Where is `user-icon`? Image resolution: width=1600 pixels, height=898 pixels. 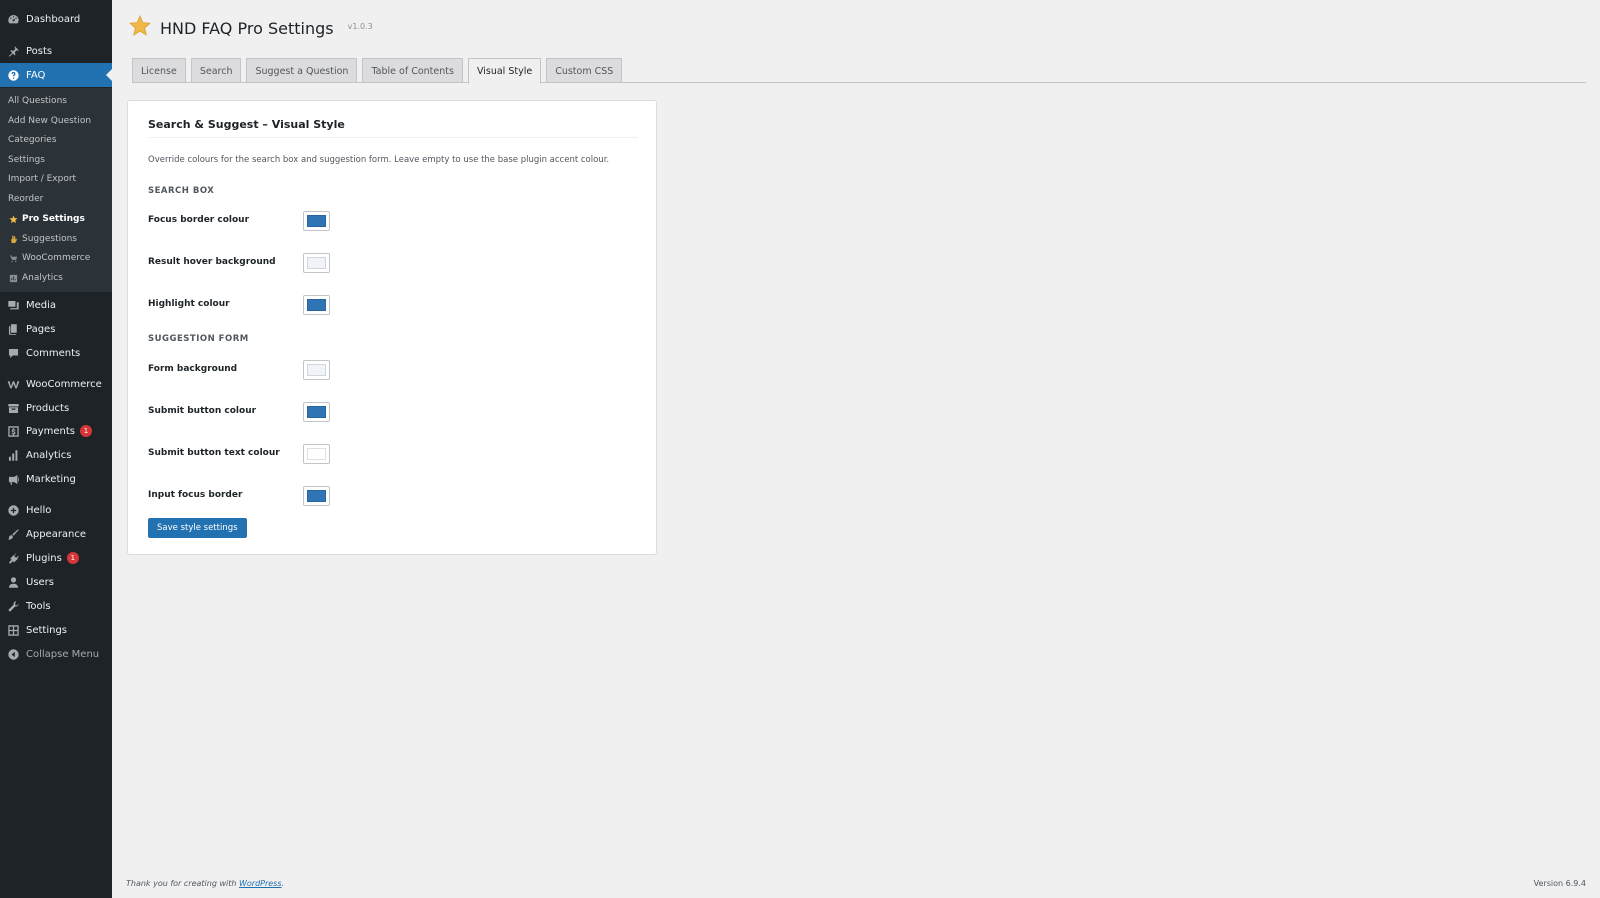 user-icon is located at coordinates (13, 582).